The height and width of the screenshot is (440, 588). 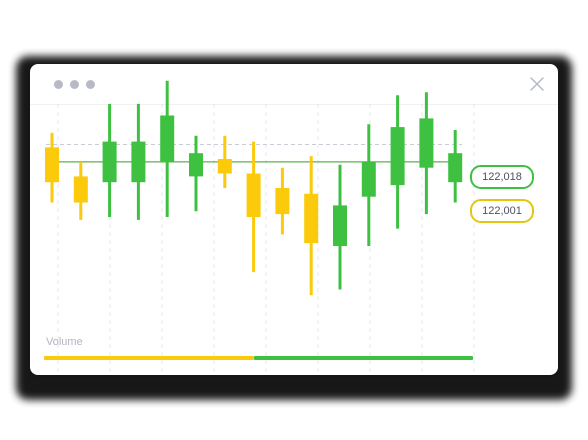 I want to click on price-tag-lower: 122,001, so click(x=502, y=211).